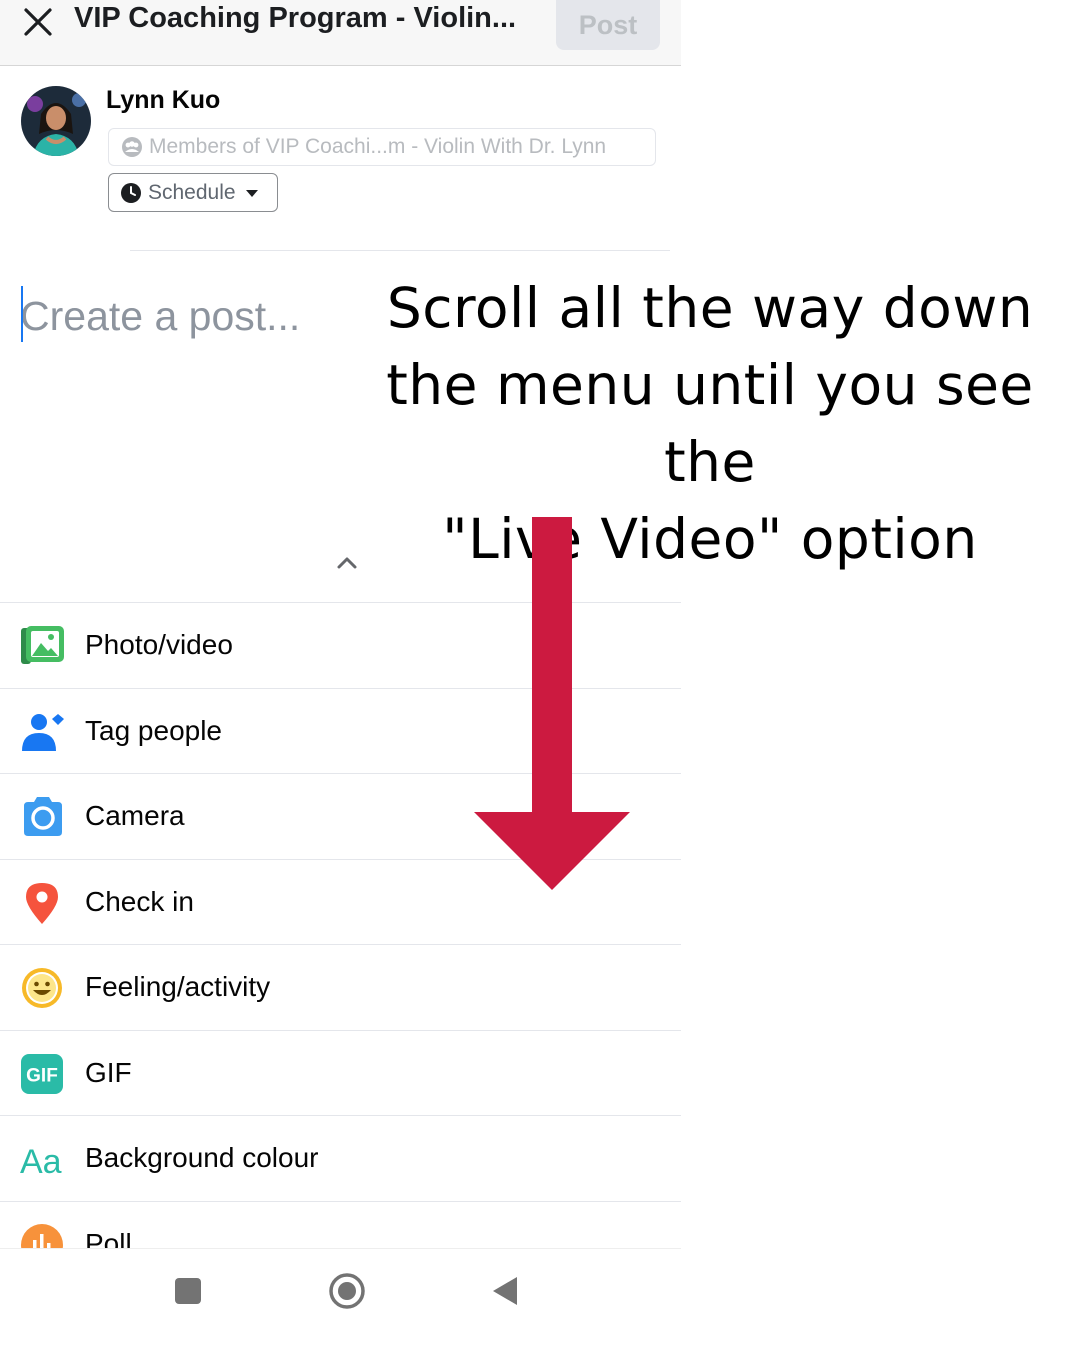  What do you see at coordinates (340, 1073) in the screenshot?
I see `menu-item-gif: GIF GIF` at bounding box center [340, 1073].